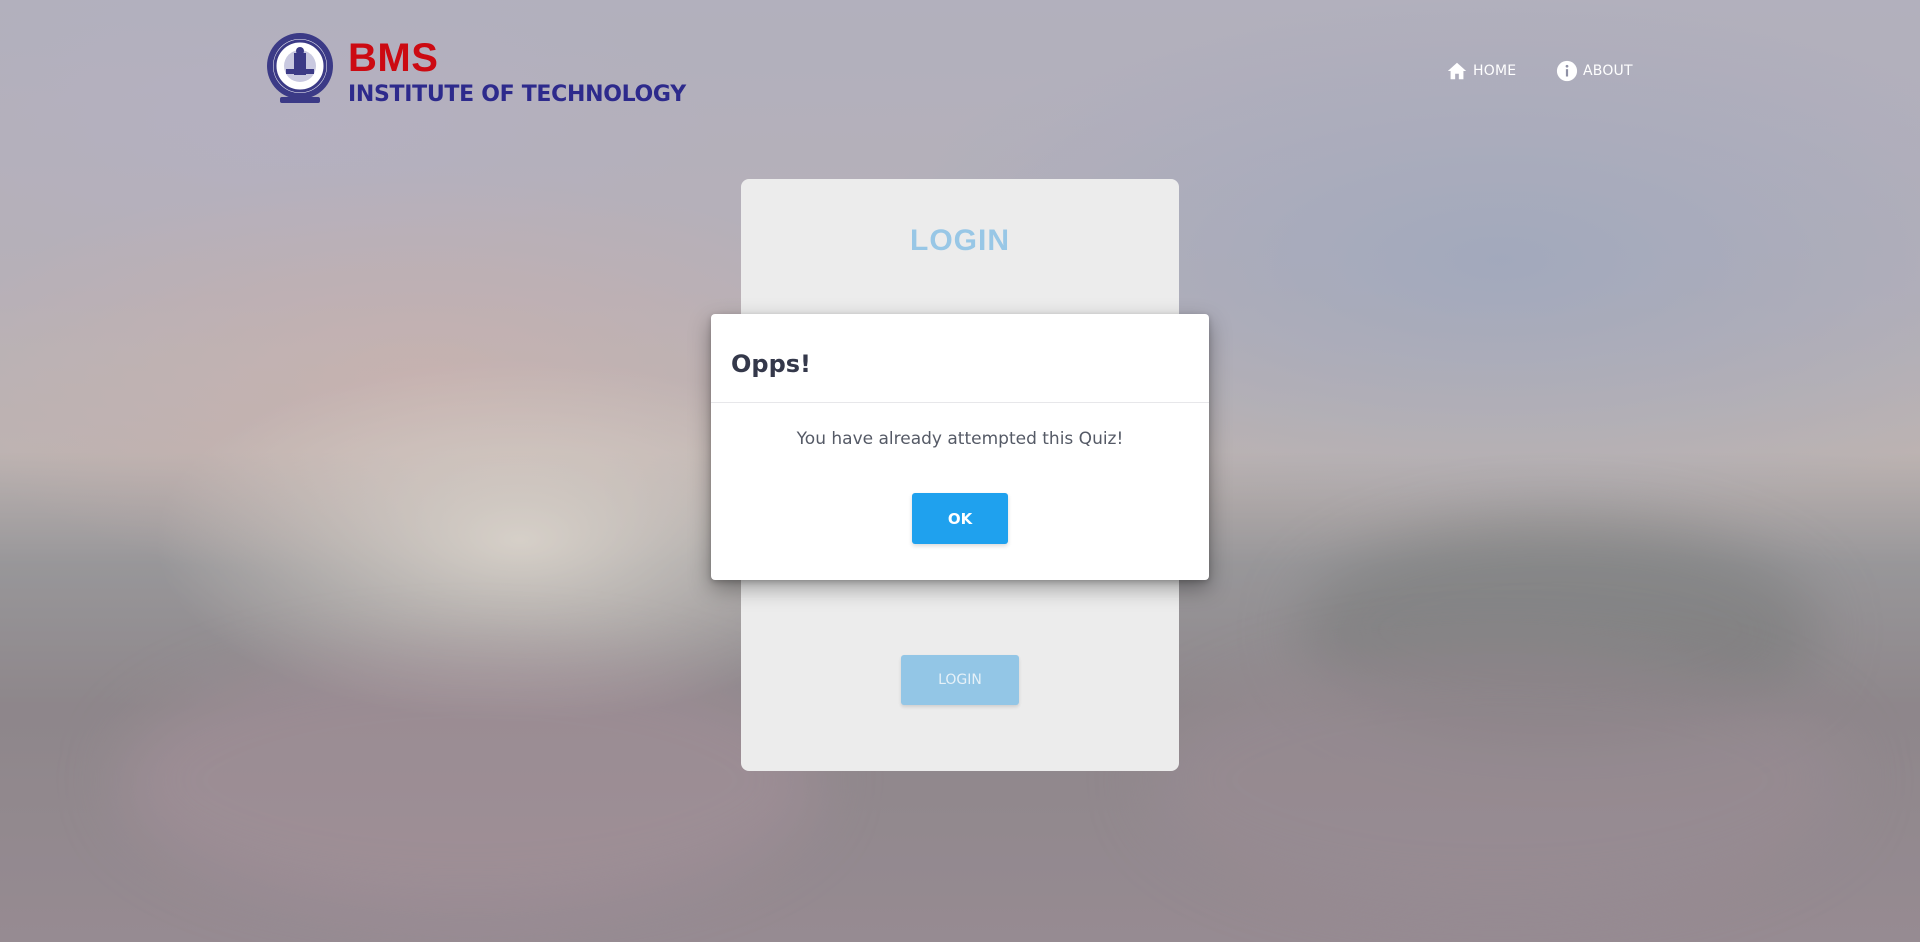  What do you see at coordinates (1567, 71) in the screenshot?
I see `info-icon` at bounding box center [1567, 71].